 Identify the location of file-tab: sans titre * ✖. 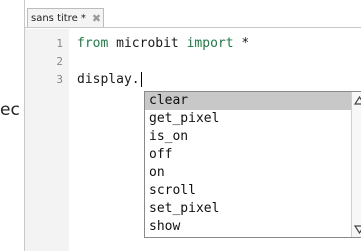
(65, 18).